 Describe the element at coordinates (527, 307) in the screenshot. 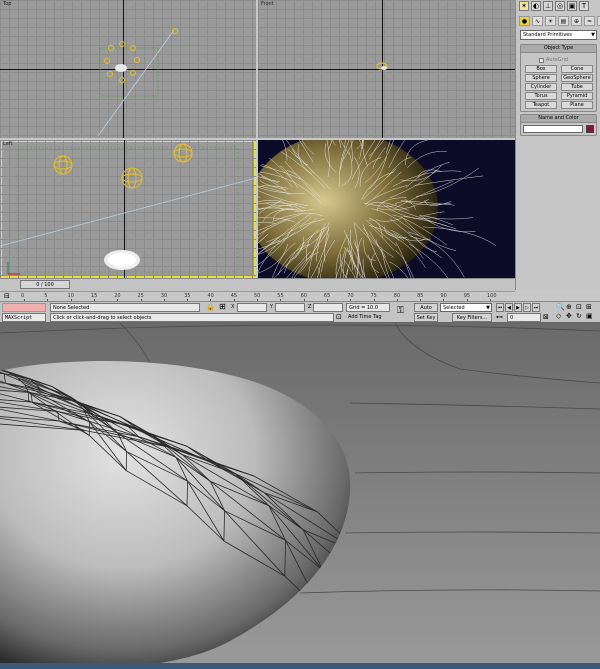

I see `next-frame-icon: ▷` at that location.